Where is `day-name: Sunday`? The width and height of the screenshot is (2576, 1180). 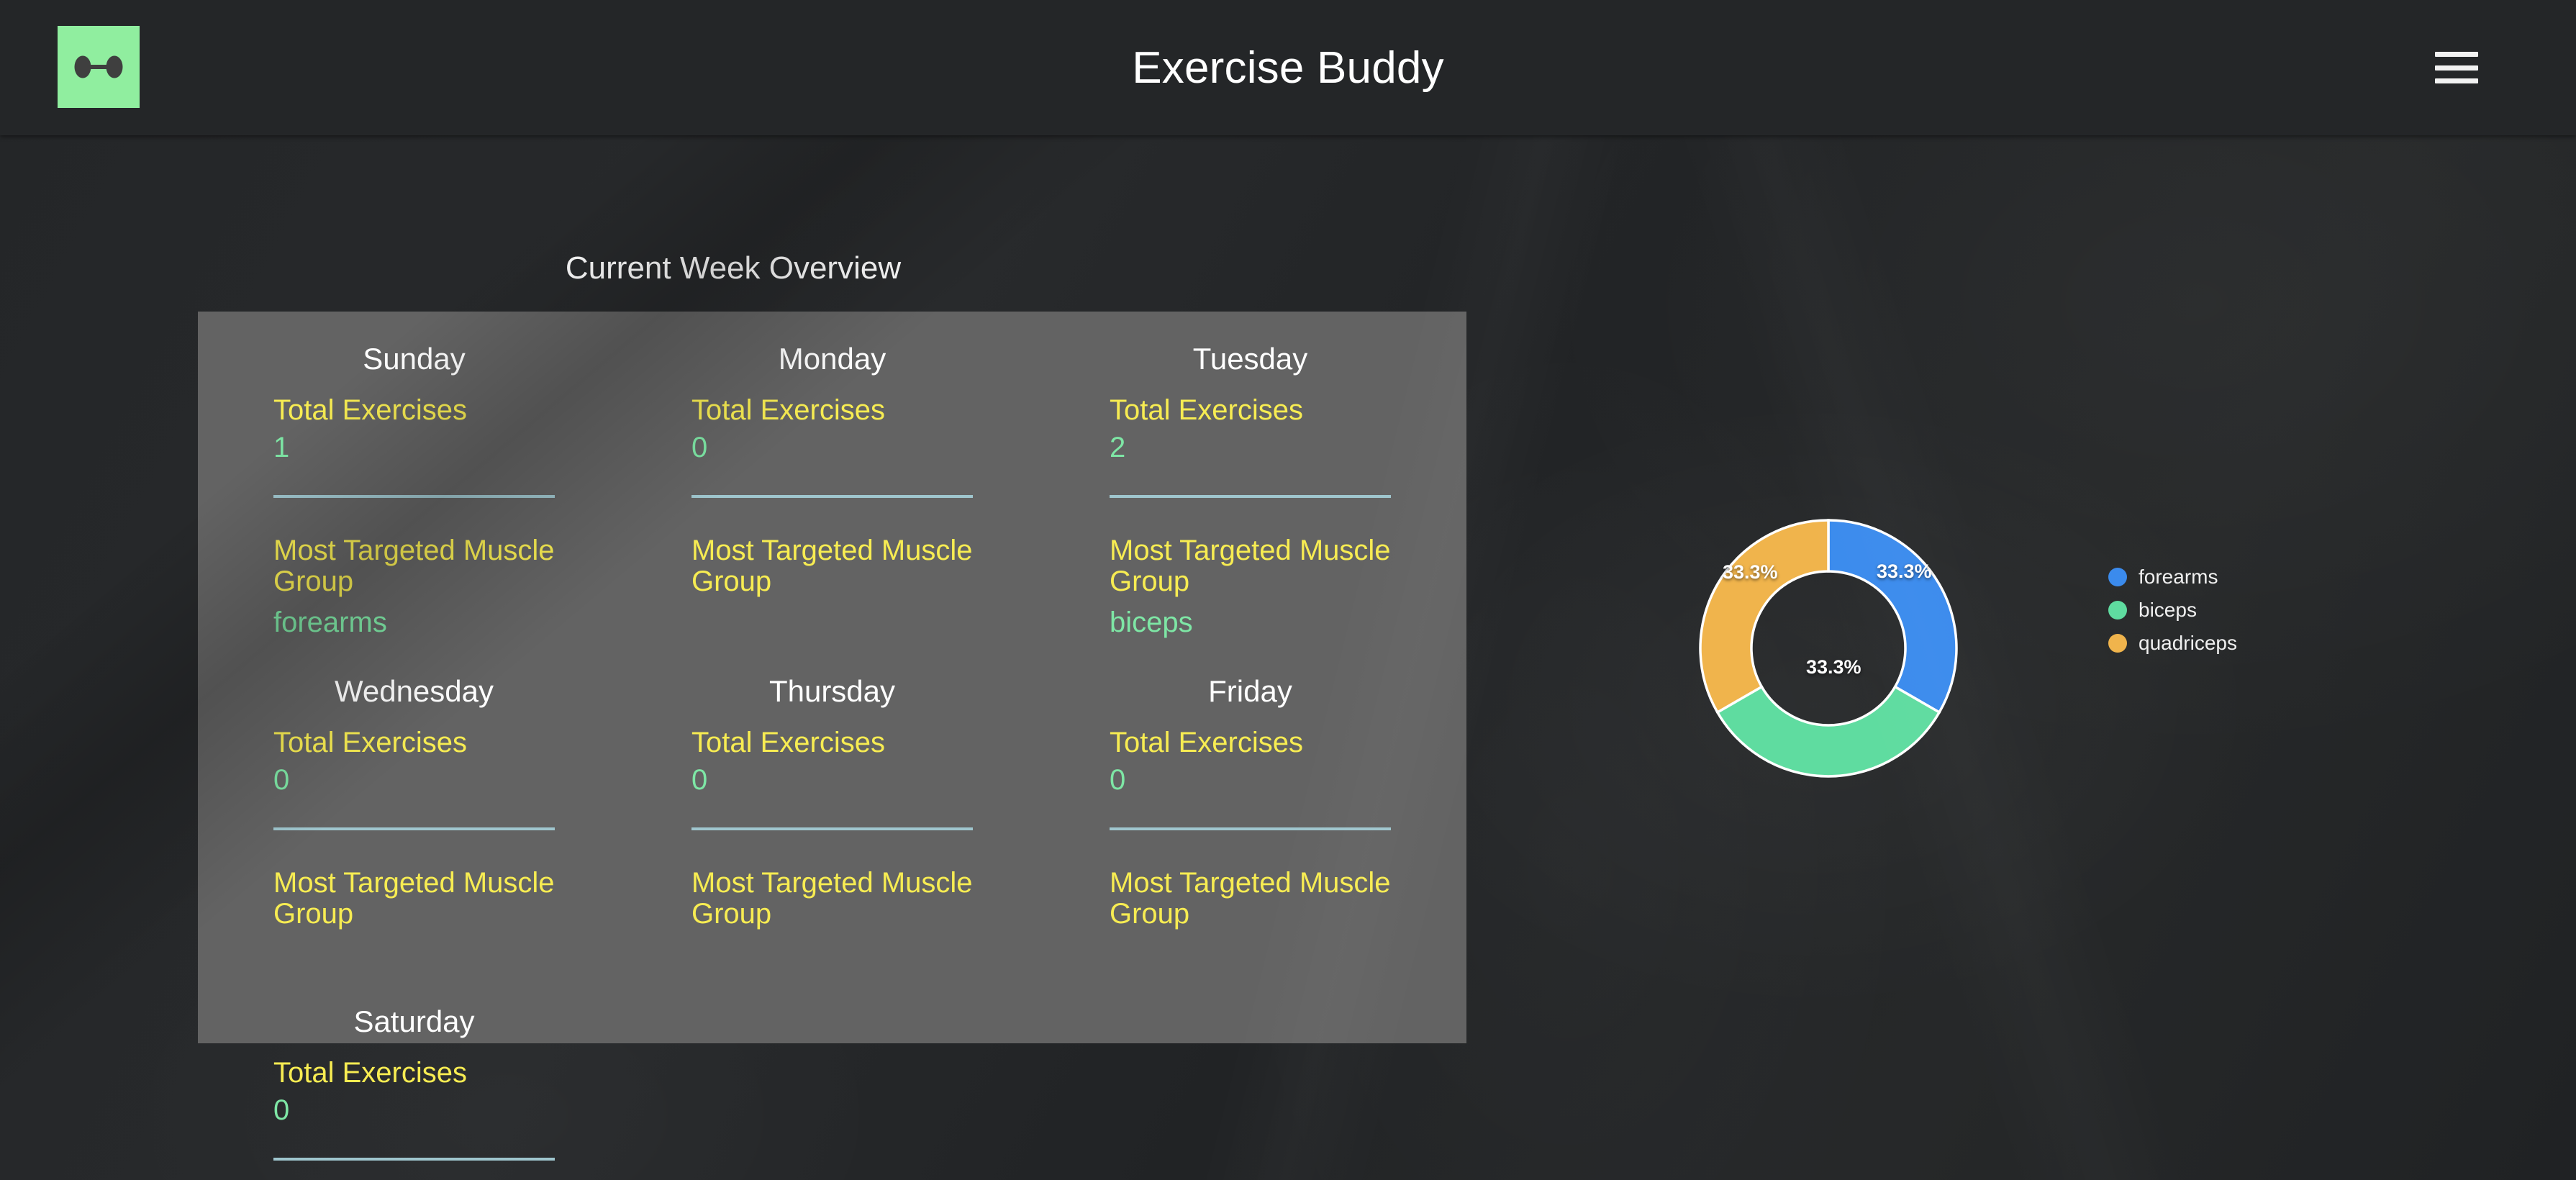
day-name: Sunday is located at coordinates (414, 359).